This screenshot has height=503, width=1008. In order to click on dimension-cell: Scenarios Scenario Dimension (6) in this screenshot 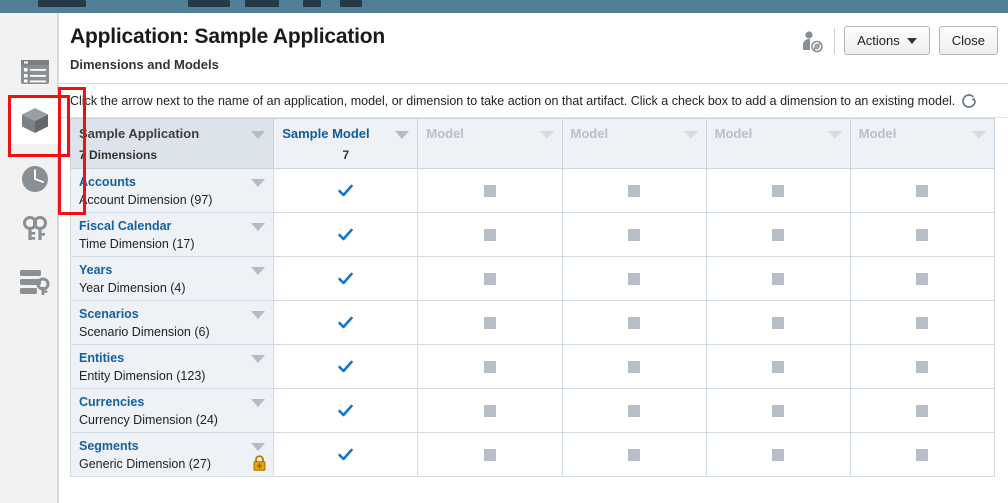, I will do `click(172, 322)`.